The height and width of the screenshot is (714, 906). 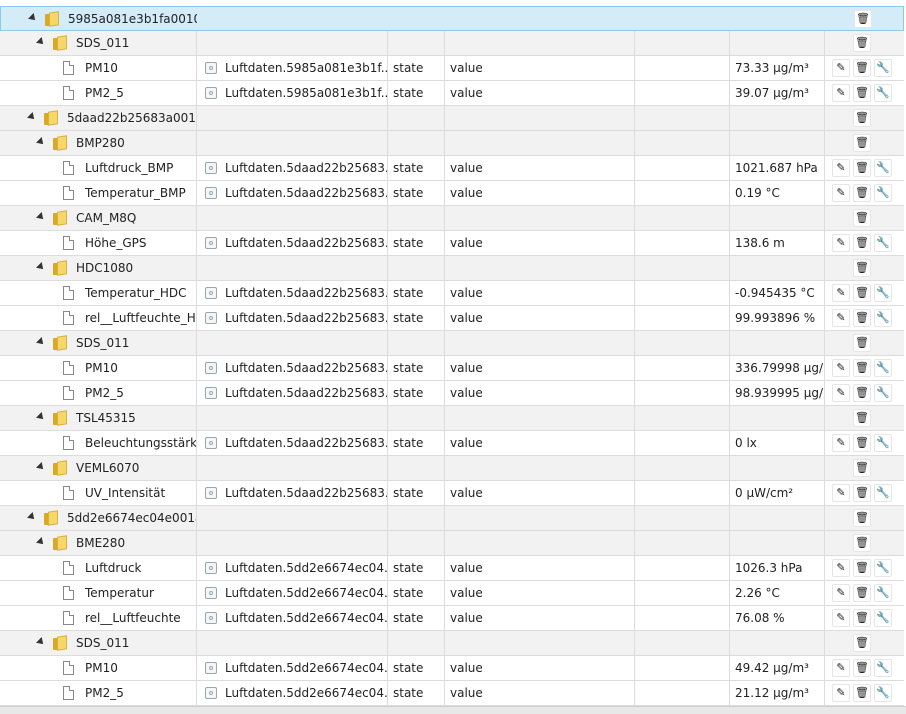 I want to click on channel-row: TSL45315 🗑, so click(x=452, y=418).